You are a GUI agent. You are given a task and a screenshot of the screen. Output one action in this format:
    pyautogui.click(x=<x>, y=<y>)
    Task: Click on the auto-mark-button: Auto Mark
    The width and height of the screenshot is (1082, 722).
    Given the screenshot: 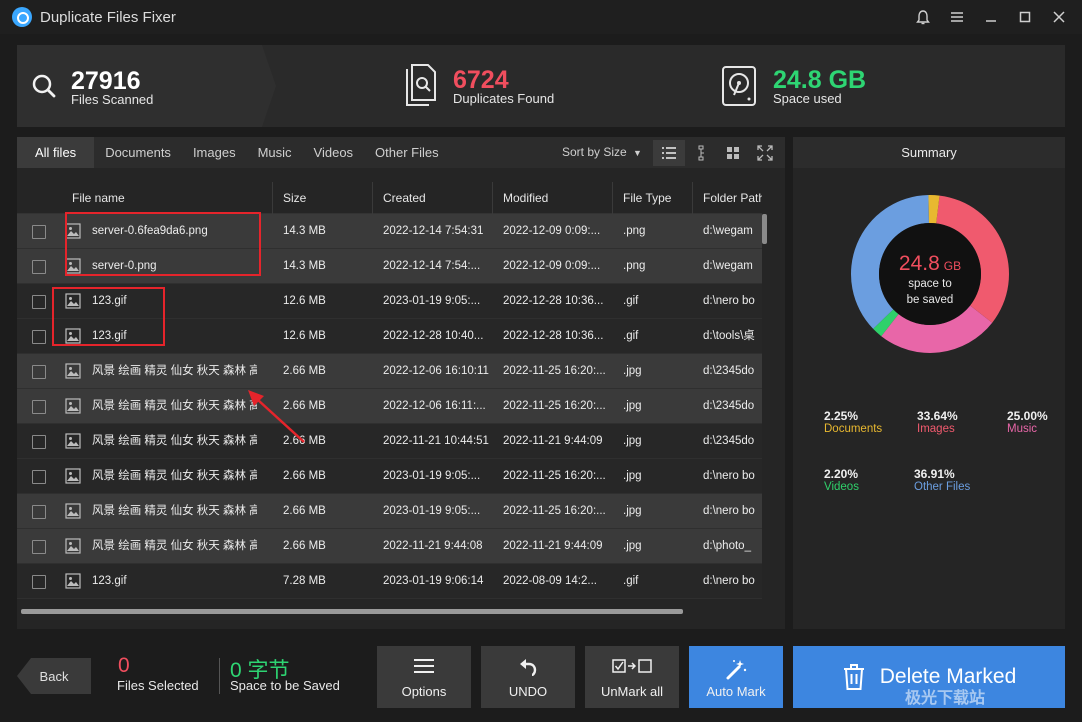 What is the action you would take?
    pyautogui.click(x=736, y=677)
    